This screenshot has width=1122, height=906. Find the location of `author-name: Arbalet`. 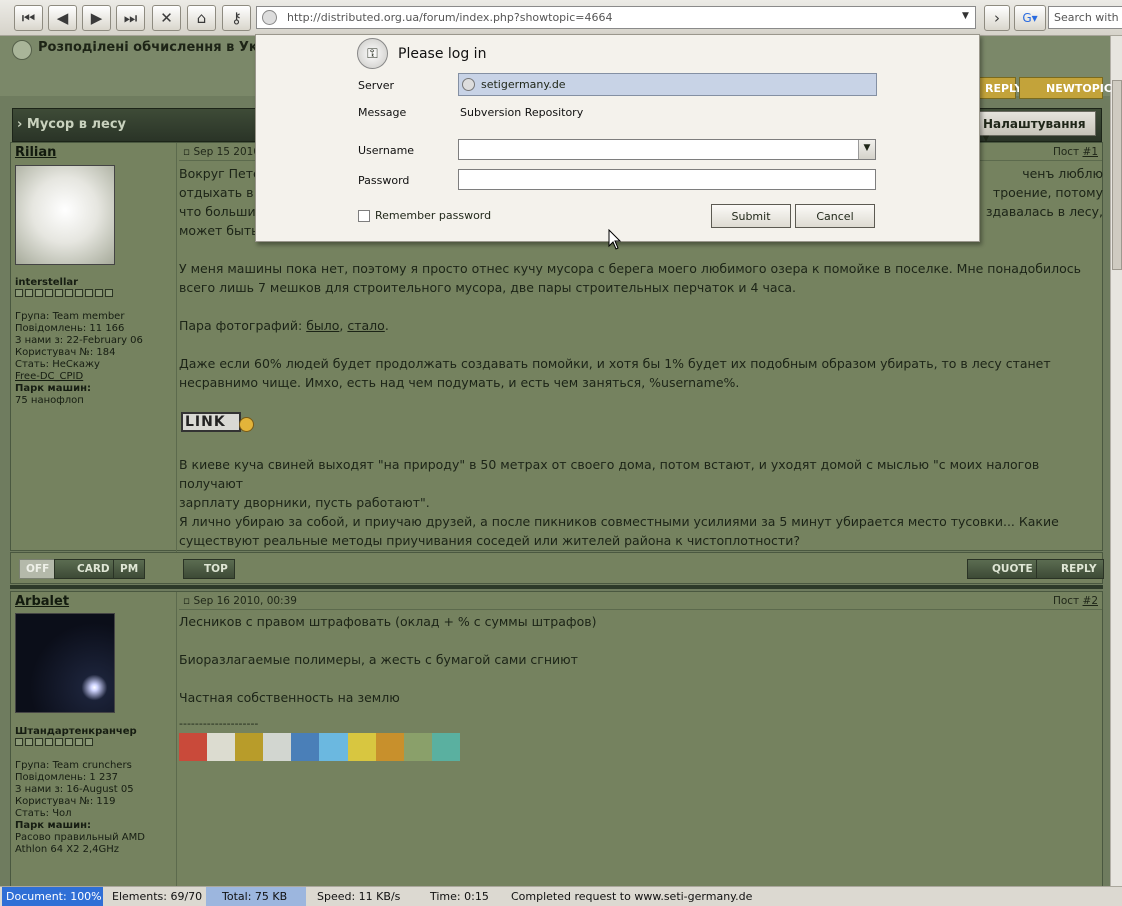

author-name: Arbalet is located at coordinates (42, 601).